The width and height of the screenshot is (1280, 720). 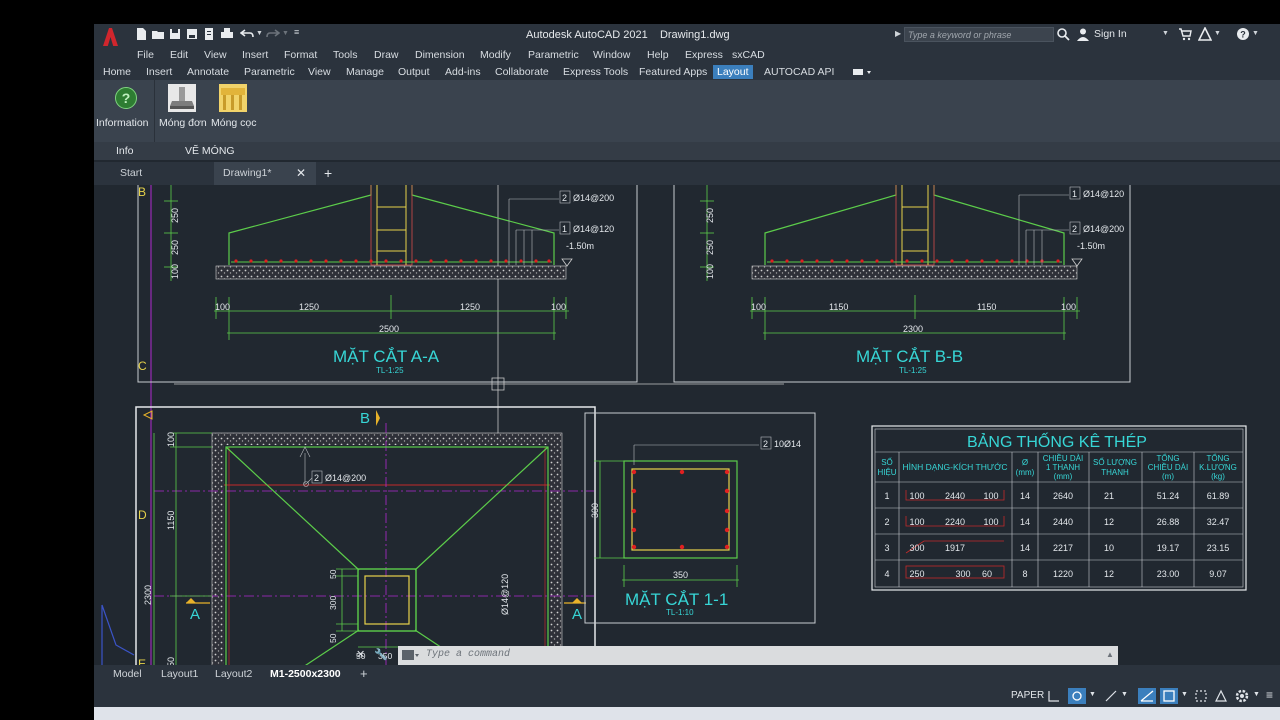 What do you see at coordinates (1218, 476) in the screenshot?
I see `svg-text: (kg)` at bounding box center [1218, 476].